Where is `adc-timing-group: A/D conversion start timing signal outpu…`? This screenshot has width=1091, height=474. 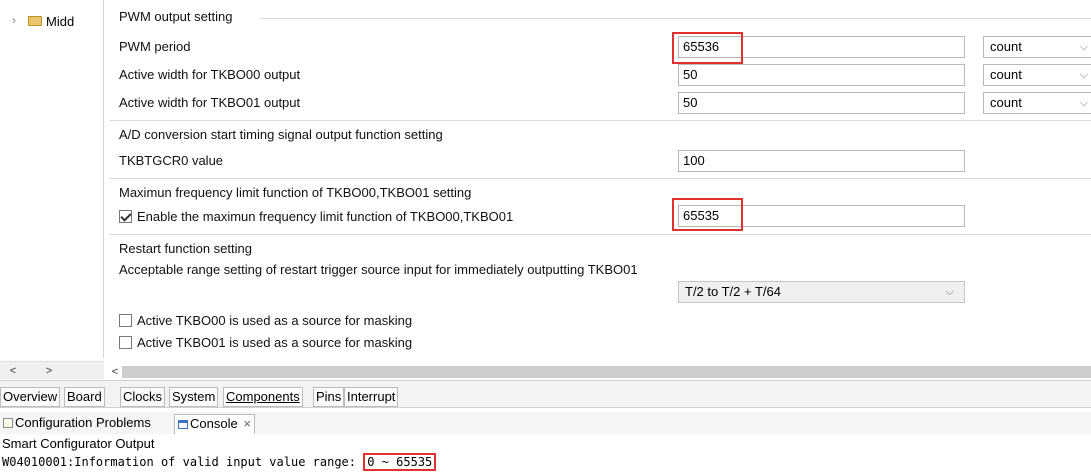 adc-timing-group: A/D conversion start timing signal outpu… is located at coordinates (600, 149).